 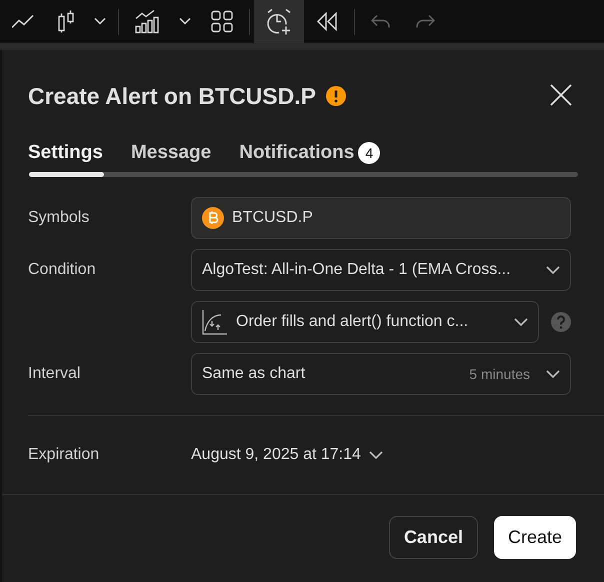 I want to click on field-label: Symbols, so click(x=59, y=218).